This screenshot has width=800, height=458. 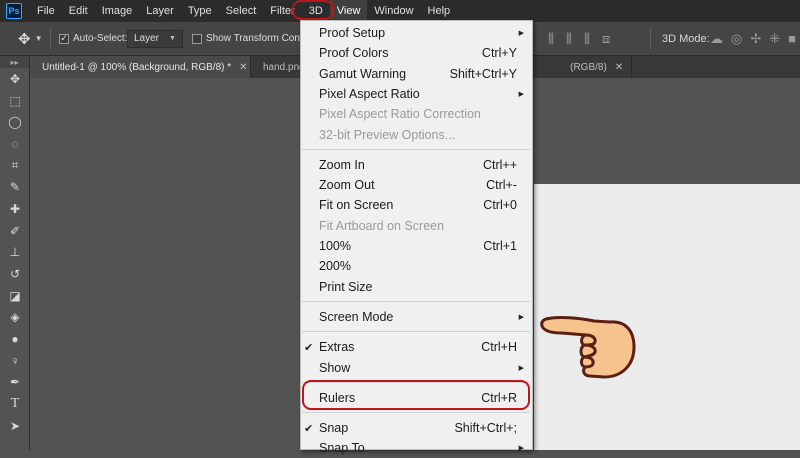 I want to click on path-select-icon: ➤, so click(x=15, y=426).